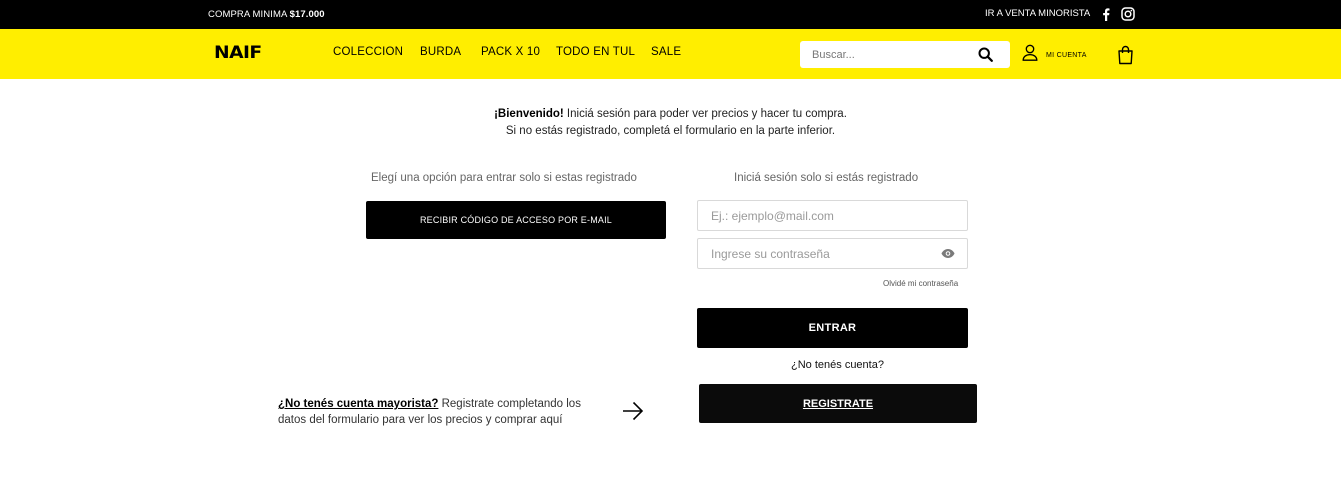  I want to click on request-access-code-button: RECIBIR CÓDIGO DE ACCESO POR E-MAIL, so click(516, 220).